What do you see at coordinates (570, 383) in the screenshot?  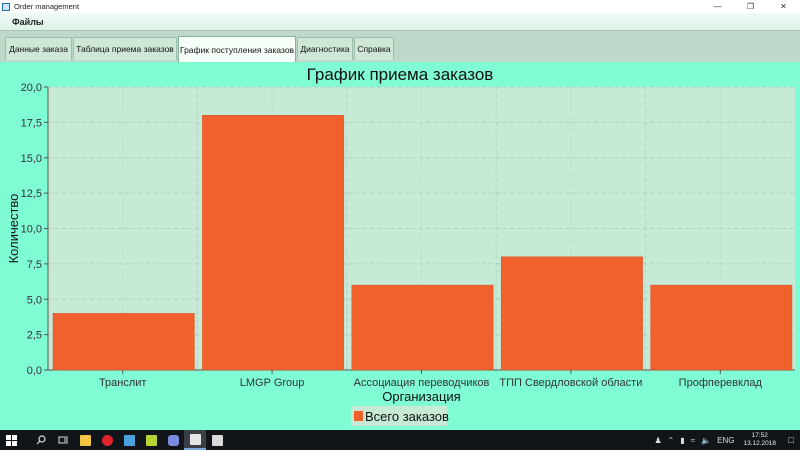 I see `x-tick-label: ТПП Свердловской области` at bounding box center [570, 383].